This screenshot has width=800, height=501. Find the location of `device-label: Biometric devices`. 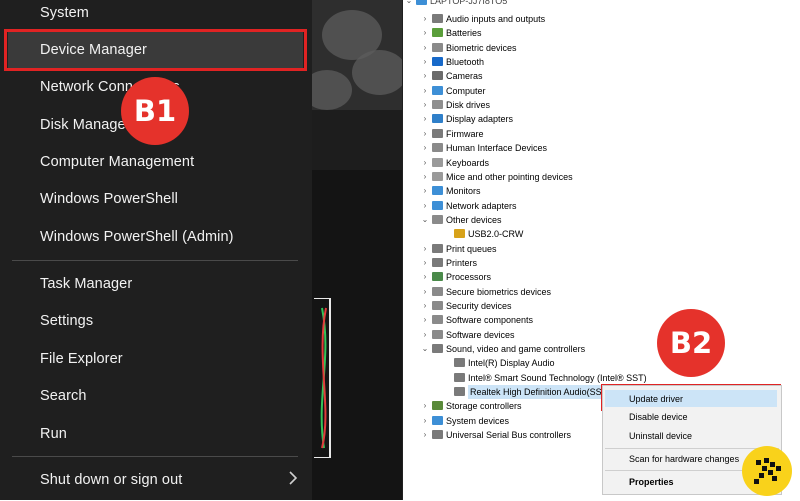

device-label: Biometric devices is located at coordinates (481, 47).